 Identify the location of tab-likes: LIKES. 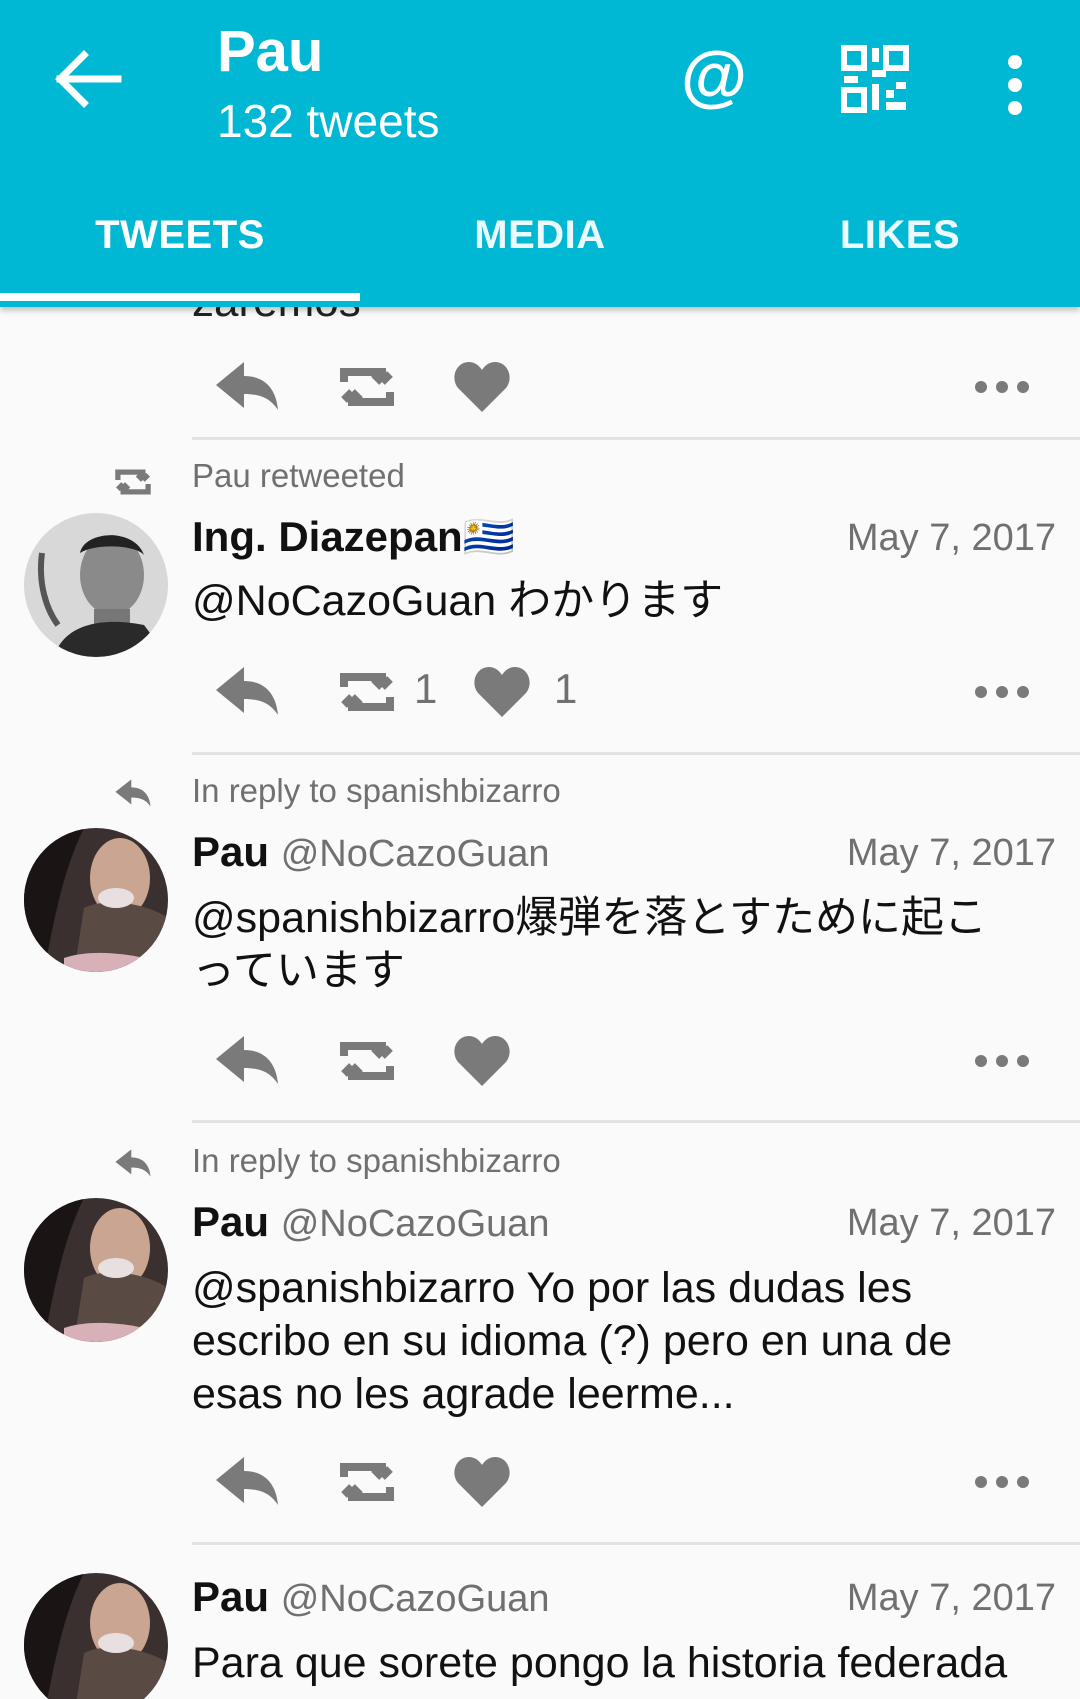
(900, 250).